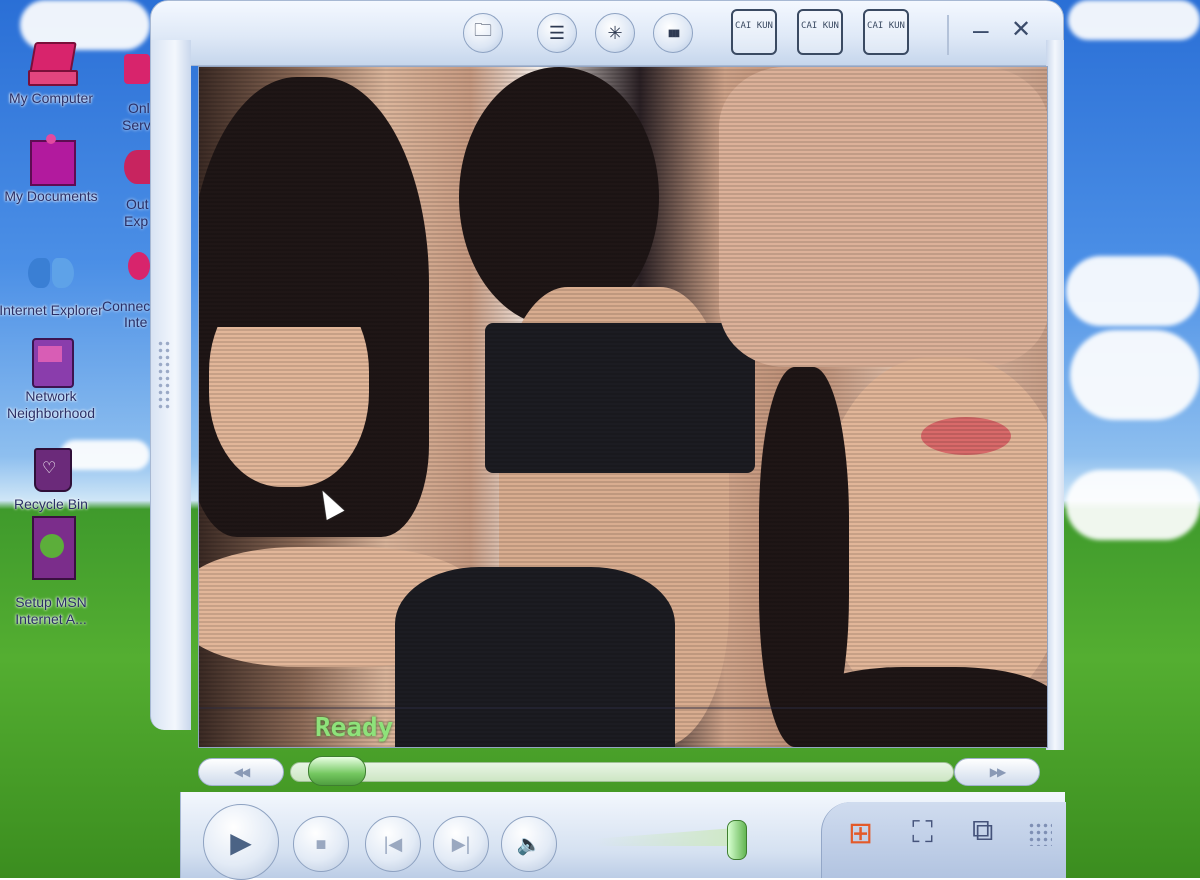  What do you see at coordinates (943, 840) in the screenshot?
I see `mode-tray: ⊞ ⛶ ⧉` at bounding box center [943, 840].